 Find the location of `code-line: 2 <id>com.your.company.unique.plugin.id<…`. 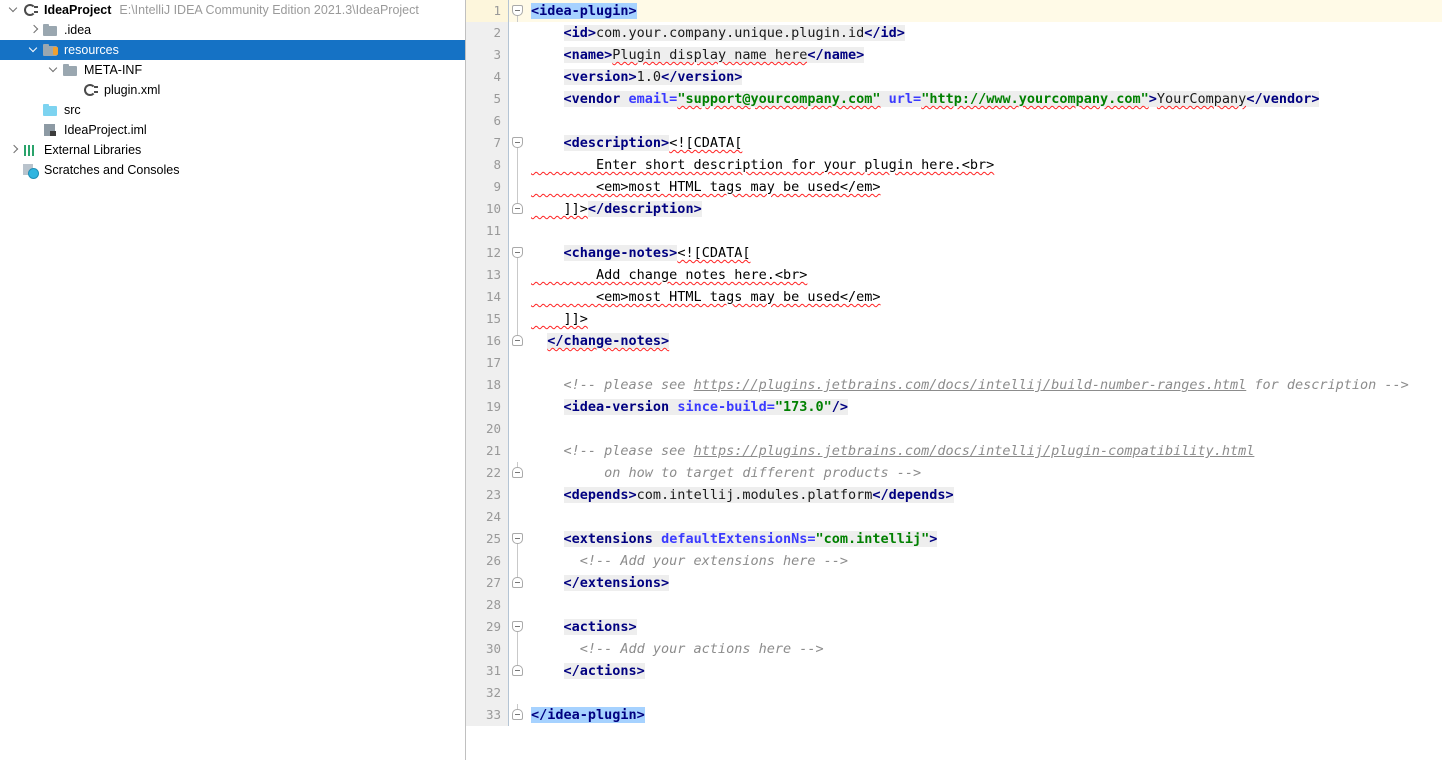

code-line: 2 <id>com.your.company.unique.plugin.id<… is located at coordinates (954, 33).